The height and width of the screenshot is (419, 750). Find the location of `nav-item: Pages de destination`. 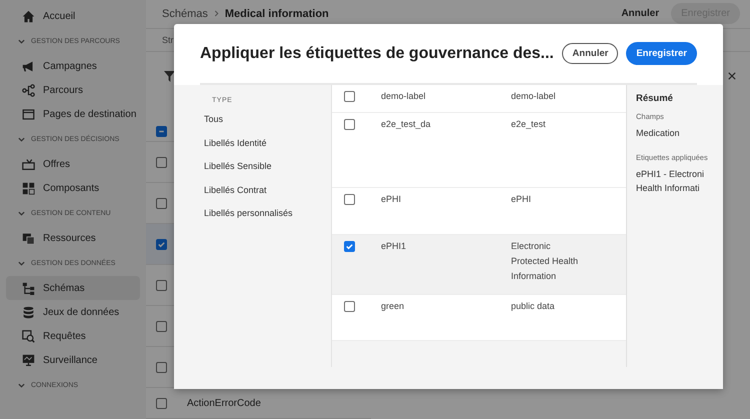

nav-item: Pages de destination is located at coordinates (73, 114).